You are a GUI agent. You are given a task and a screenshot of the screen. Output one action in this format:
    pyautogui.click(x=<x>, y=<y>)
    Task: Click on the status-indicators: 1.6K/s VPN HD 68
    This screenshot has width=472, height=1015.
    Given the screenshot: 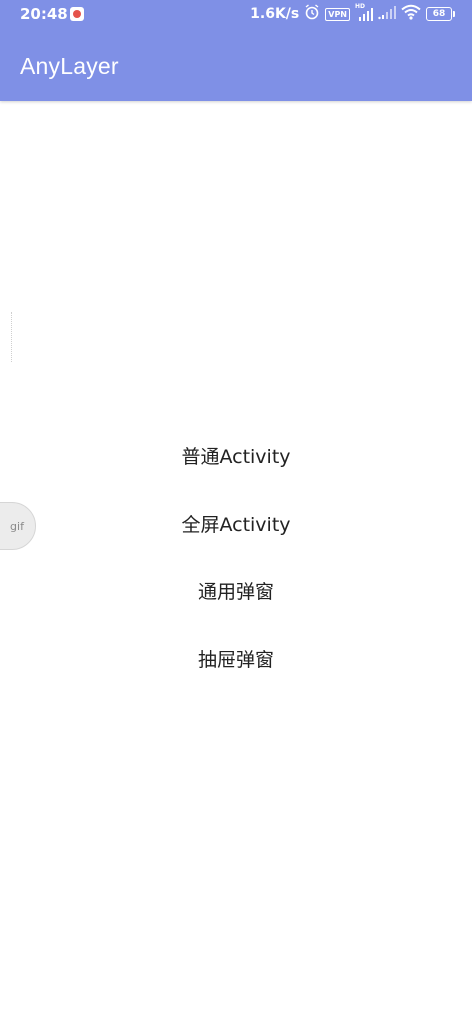 What is the action you would take?
    pyautogui.click(x=352, y=13)
    